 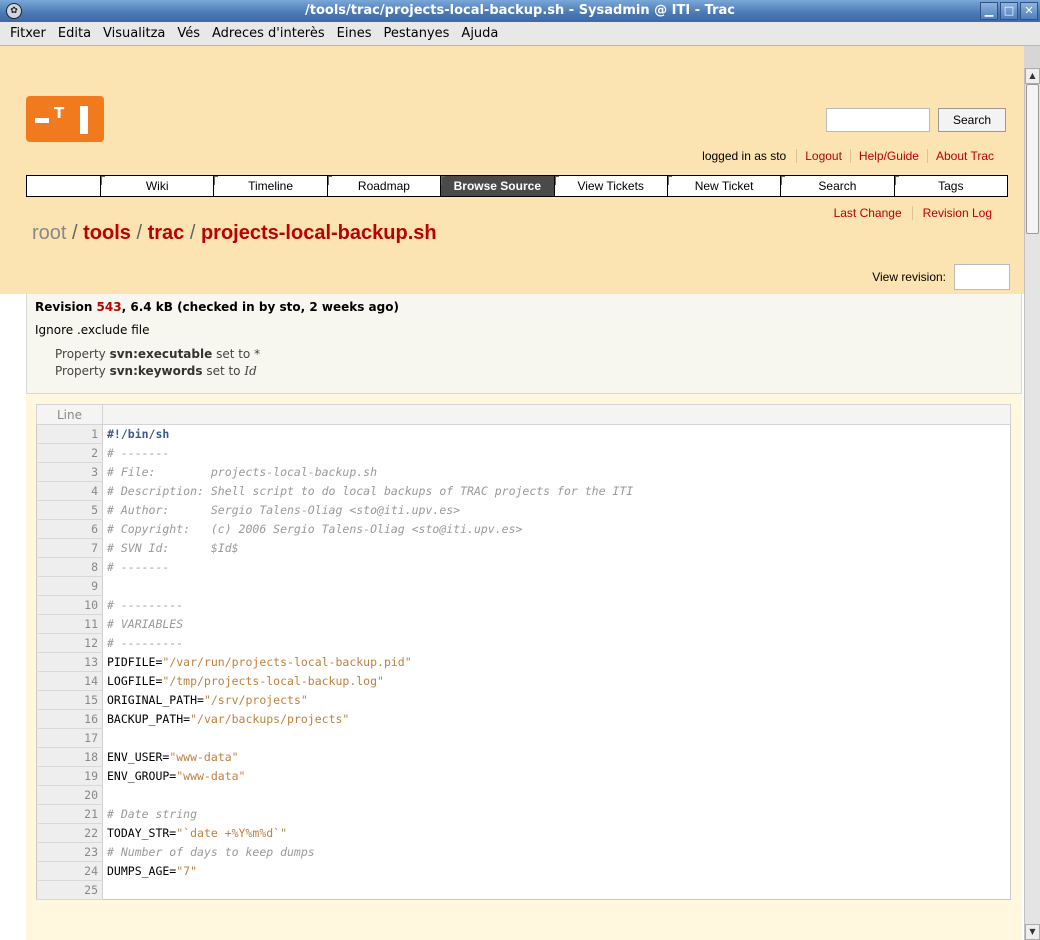 I want to click on nav-search: Search, so click(x=838, y=186).